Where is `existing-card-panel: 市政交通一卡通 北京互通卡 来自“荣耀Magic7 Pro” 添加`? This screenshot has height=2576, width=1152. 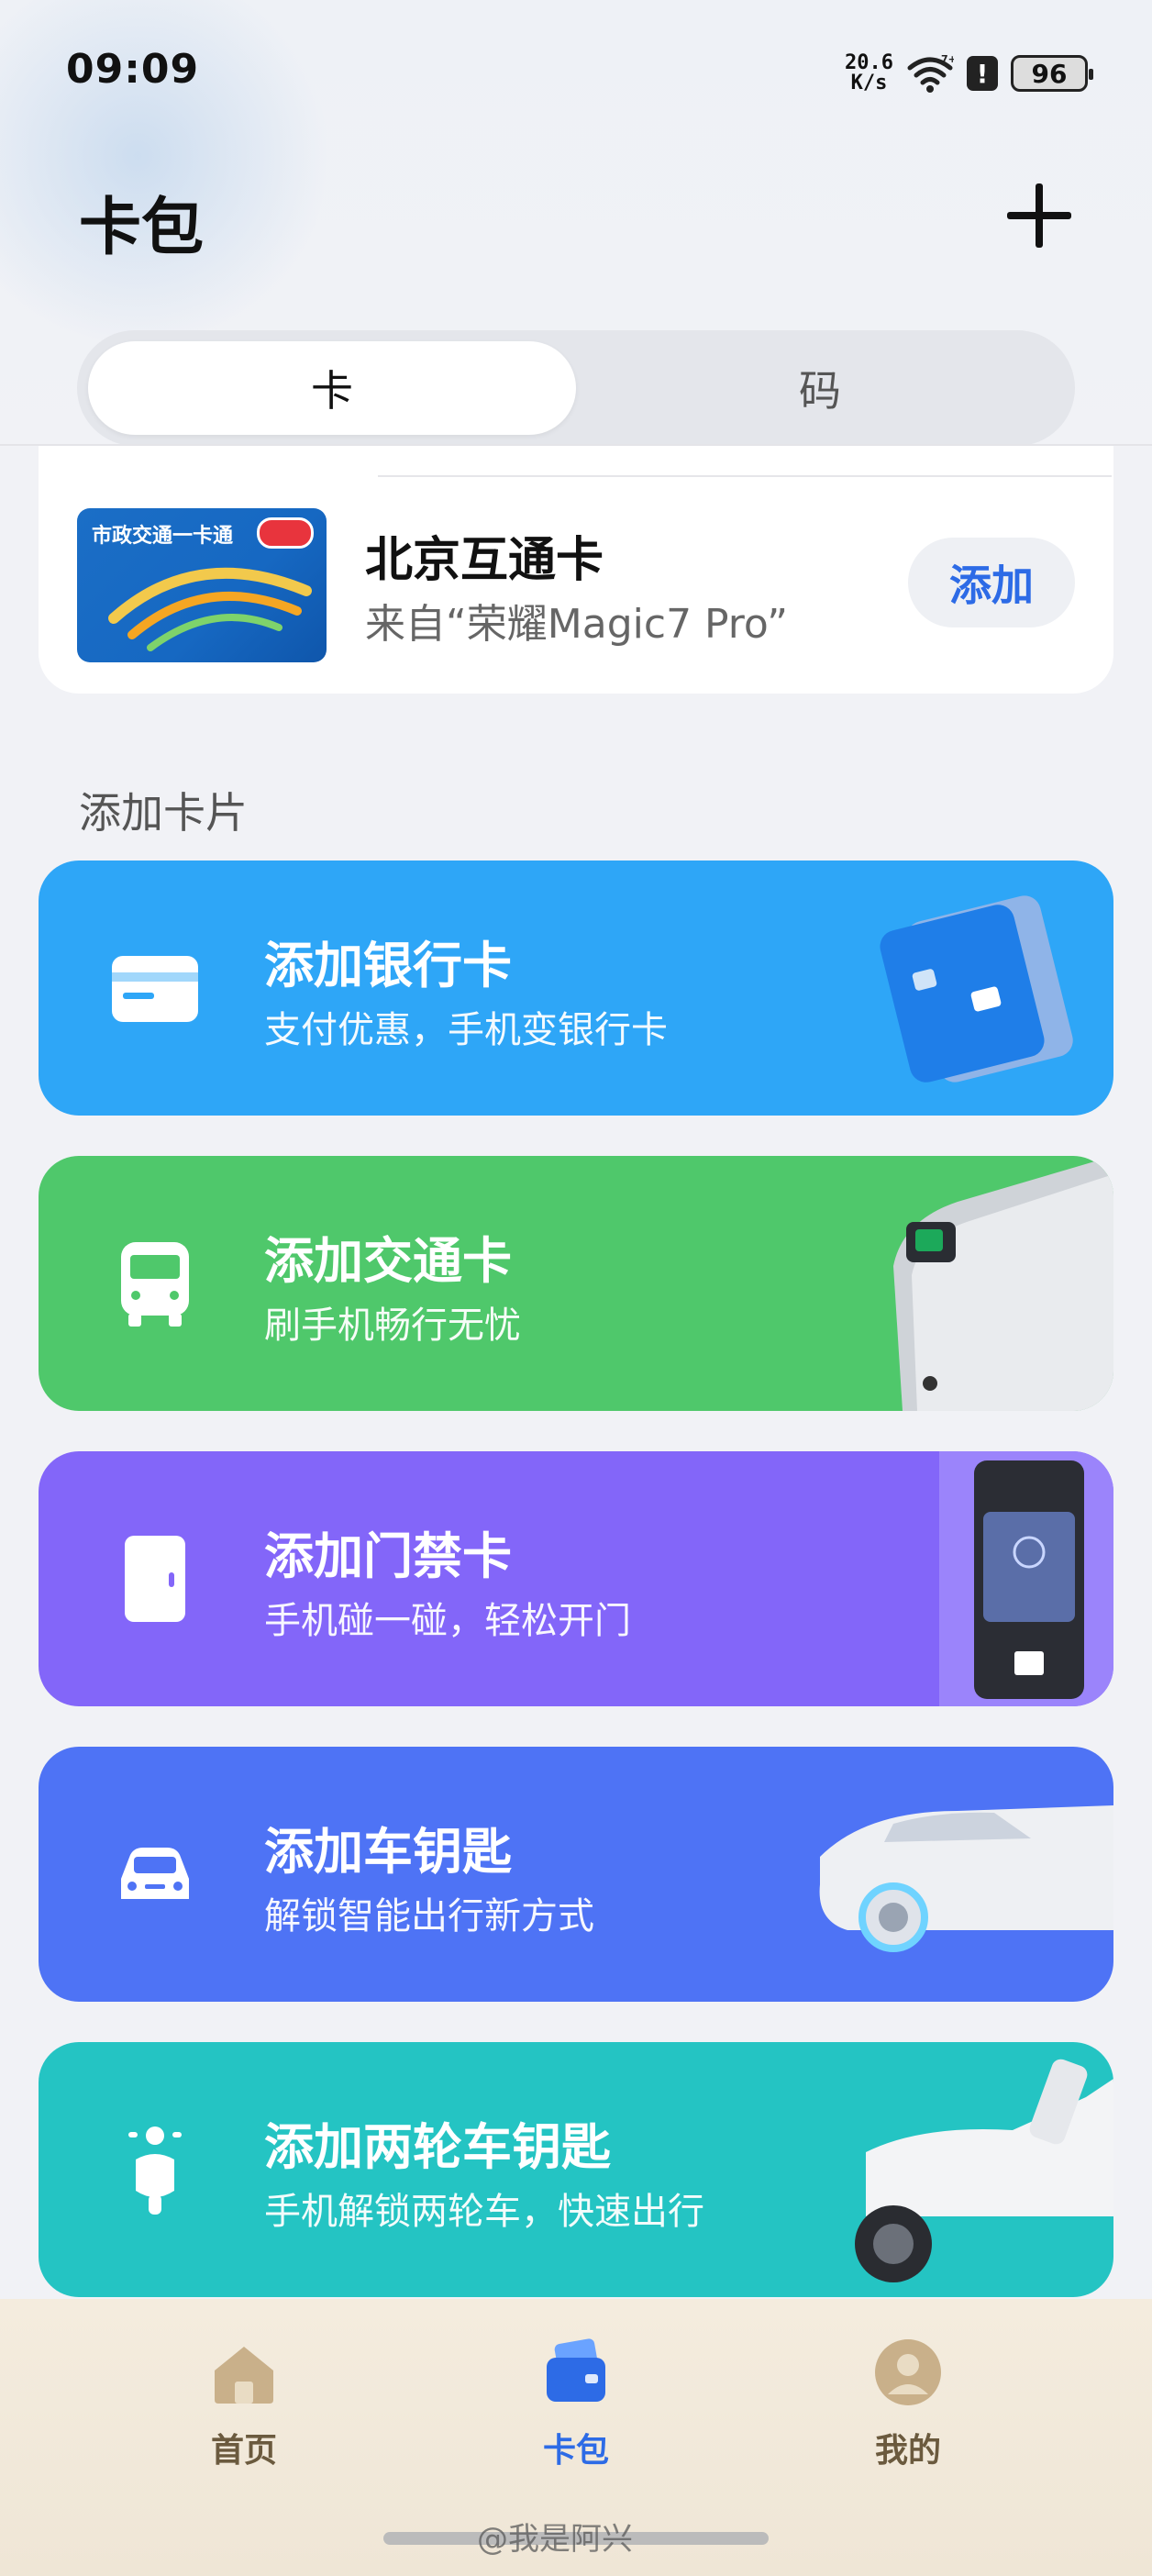 existing-card-panel: 市政交通一卡通 北京互通卡 来自“荣耀Magic7 Pro” 添加 is located at coordinates (576, 570).